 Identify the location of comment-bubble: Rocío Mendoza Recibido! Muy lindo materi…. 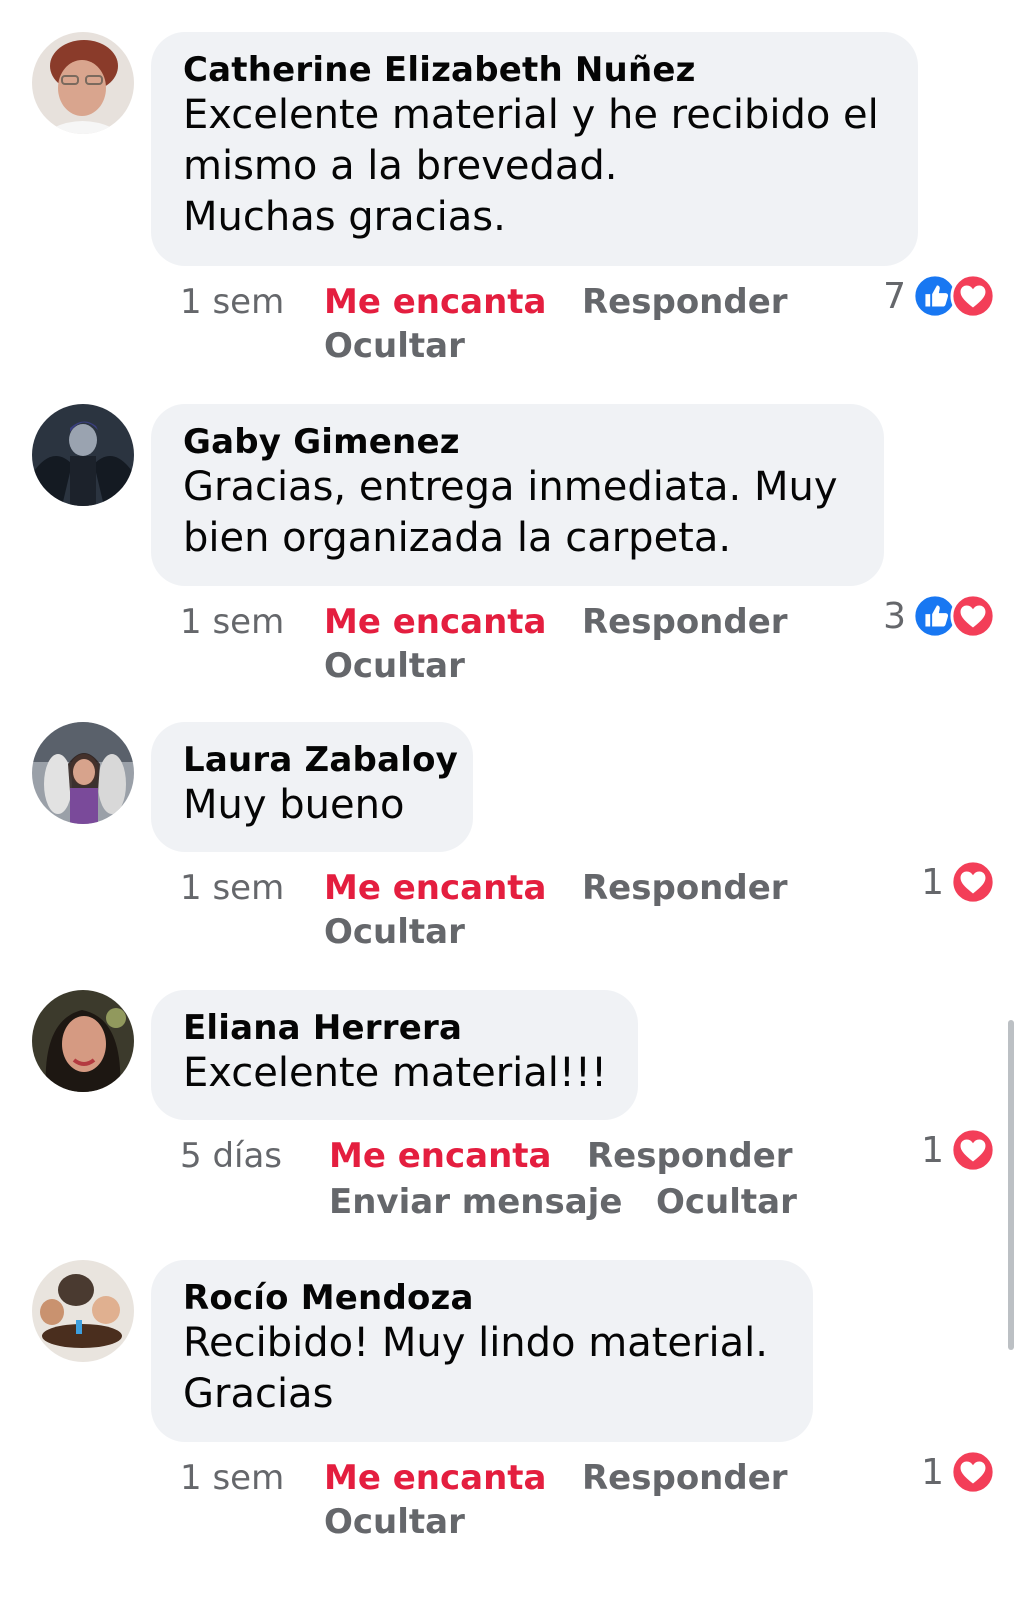
(482, 1351).